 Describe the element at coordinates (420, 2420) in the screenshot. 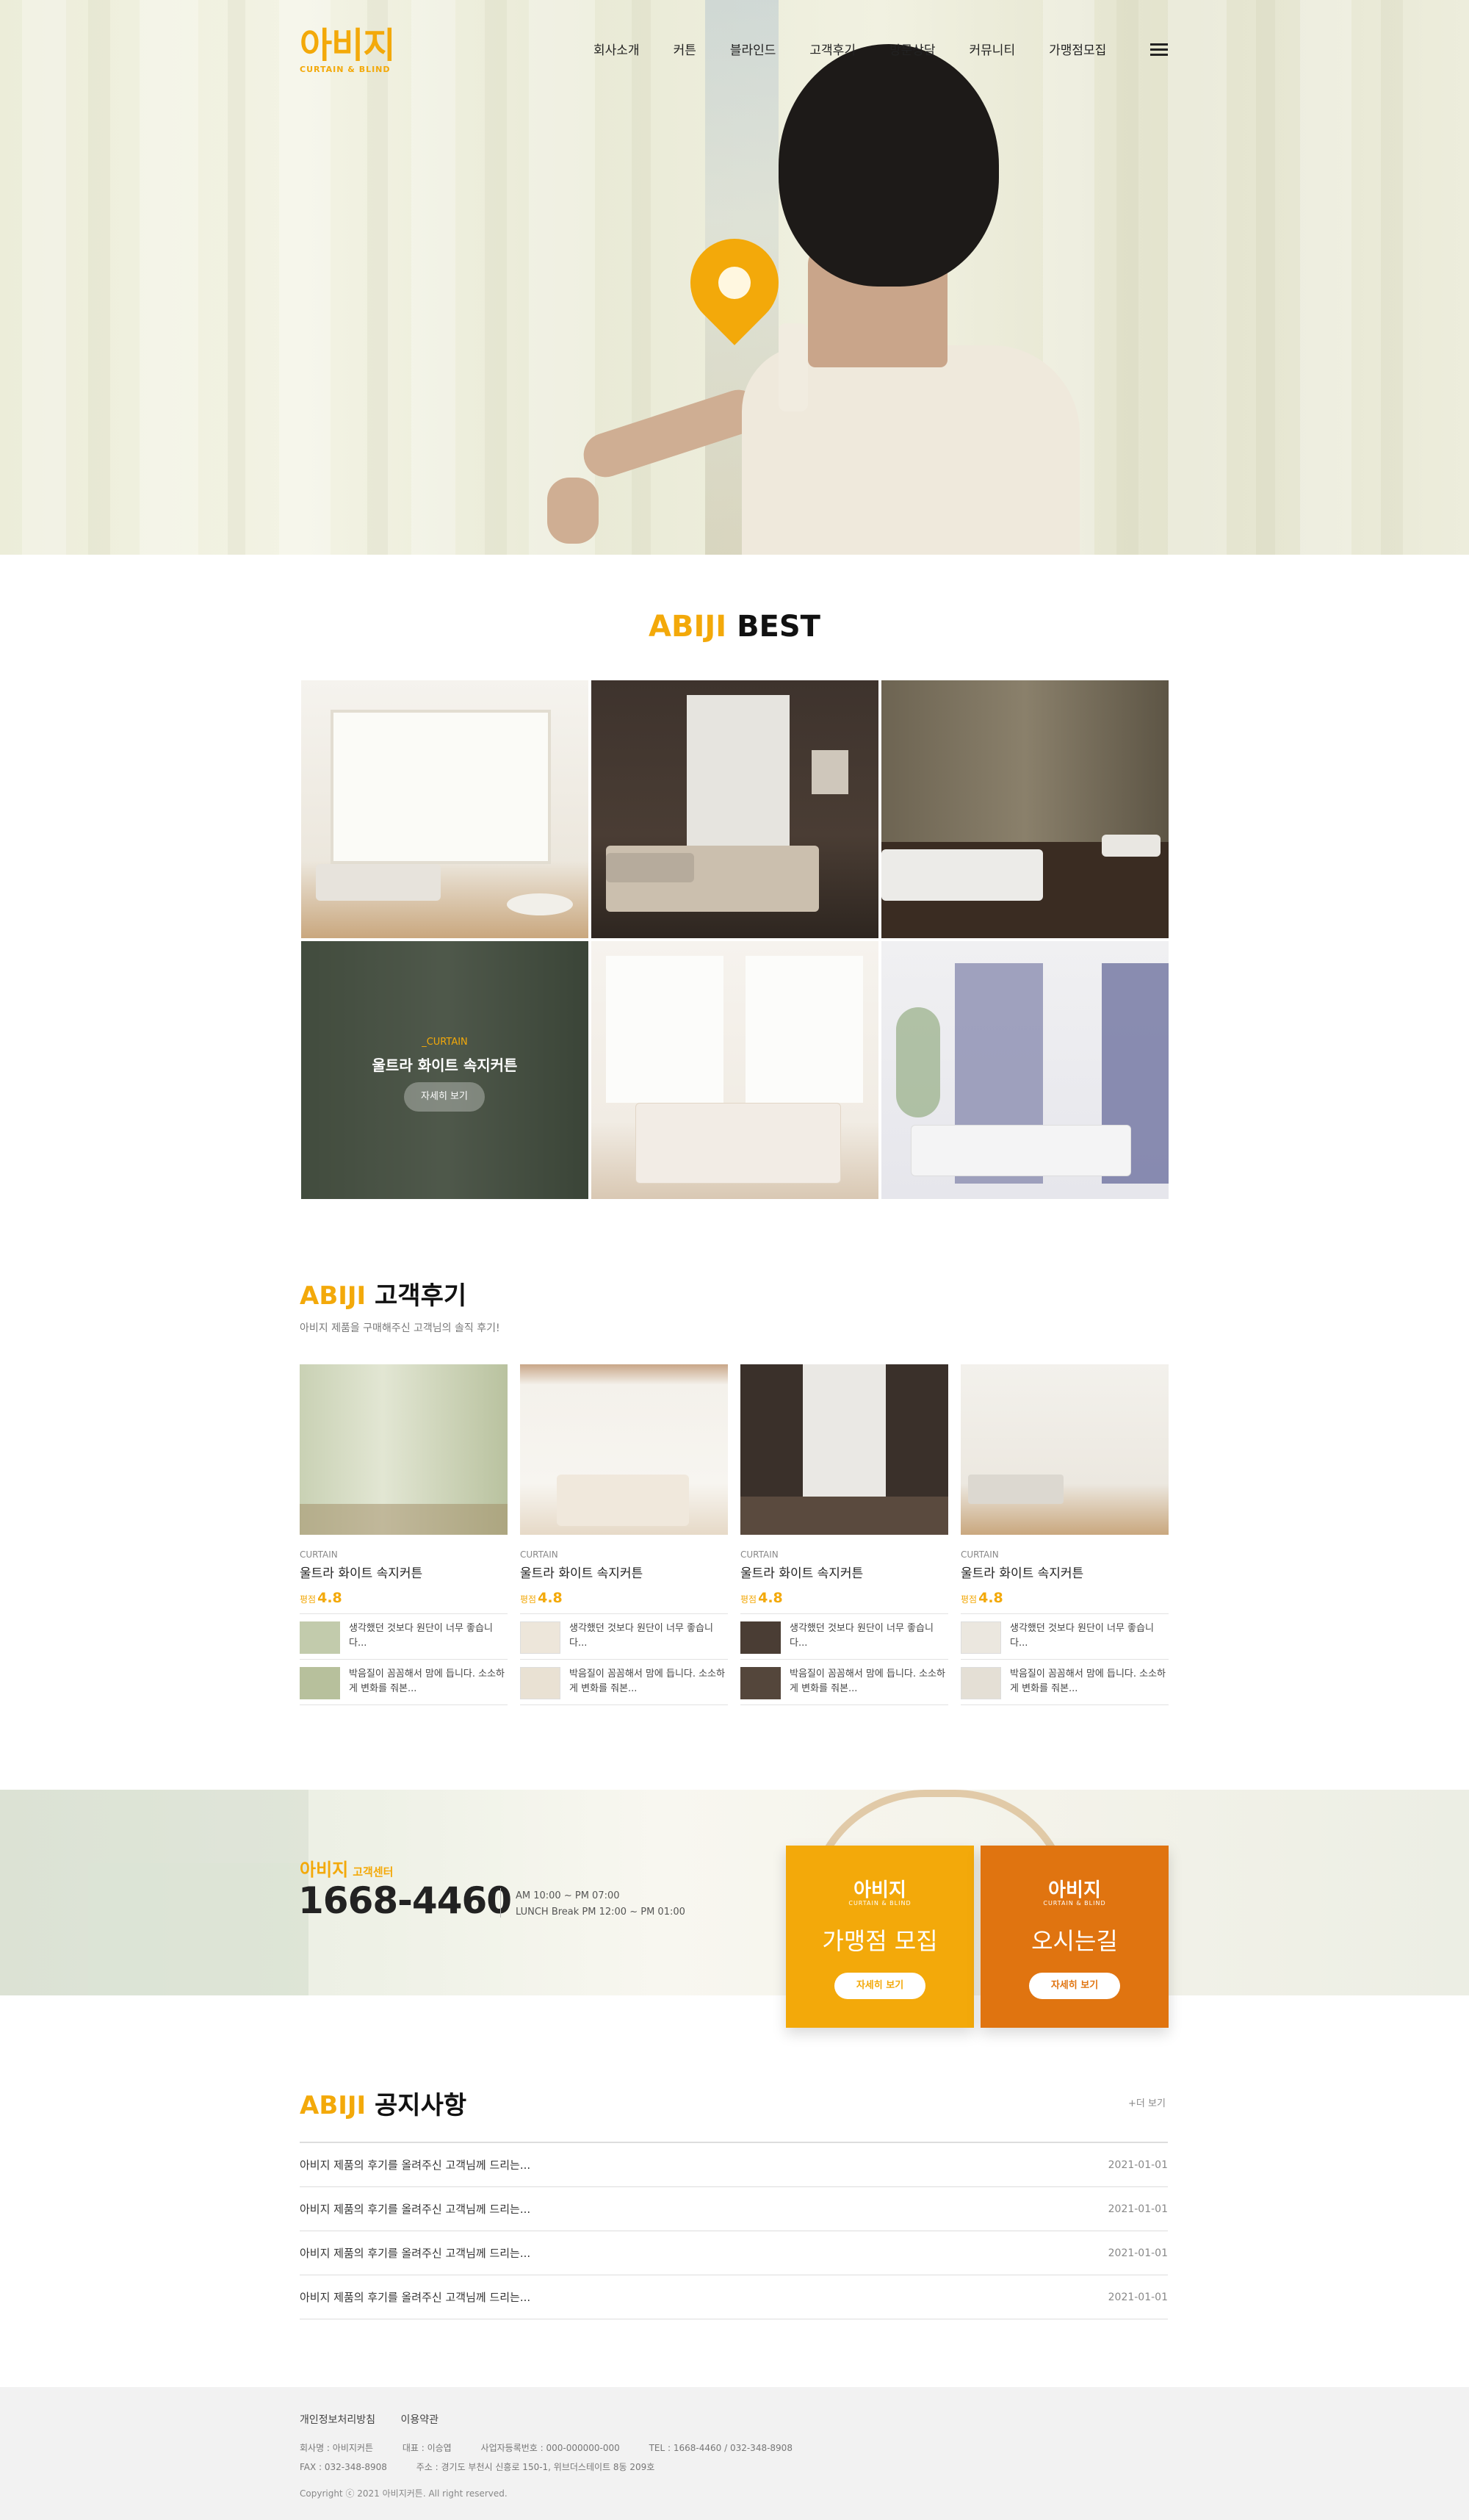

I see `terms-link: 이용약관` at that location.